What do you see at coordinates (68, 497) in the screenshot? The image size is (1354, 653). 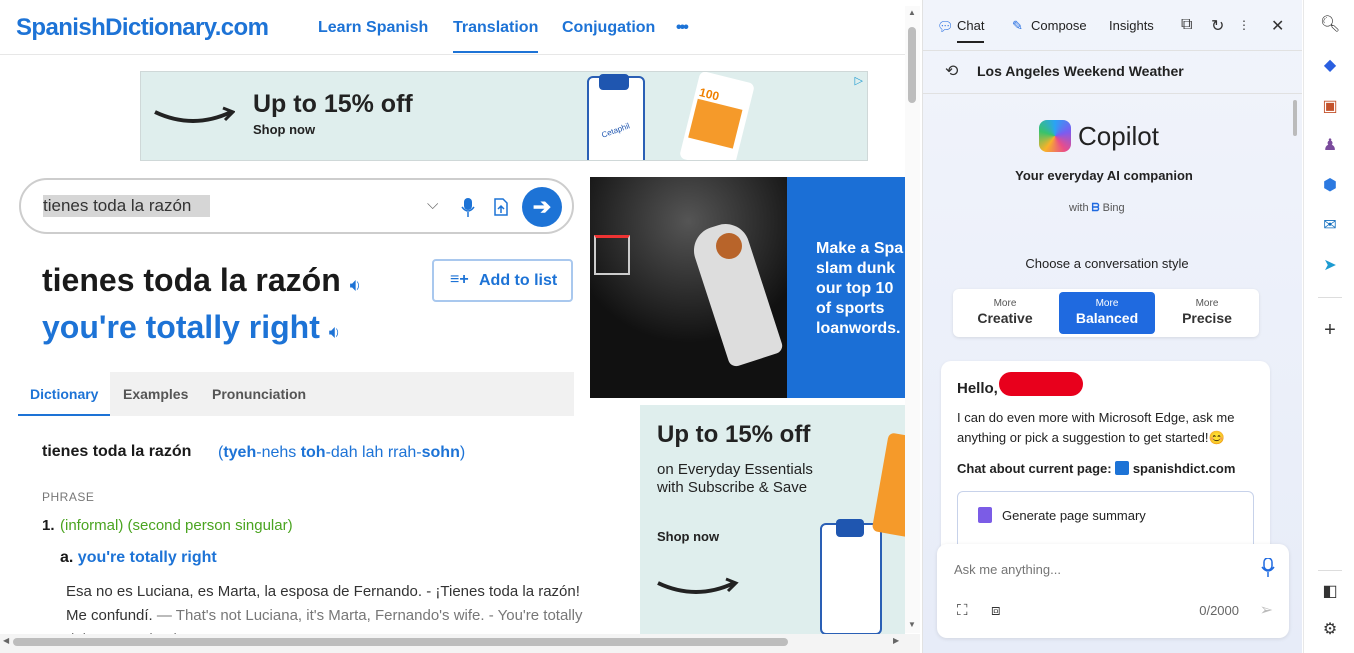 I see `part-of-speech: PHRASE` at bounding box center [68, 497].